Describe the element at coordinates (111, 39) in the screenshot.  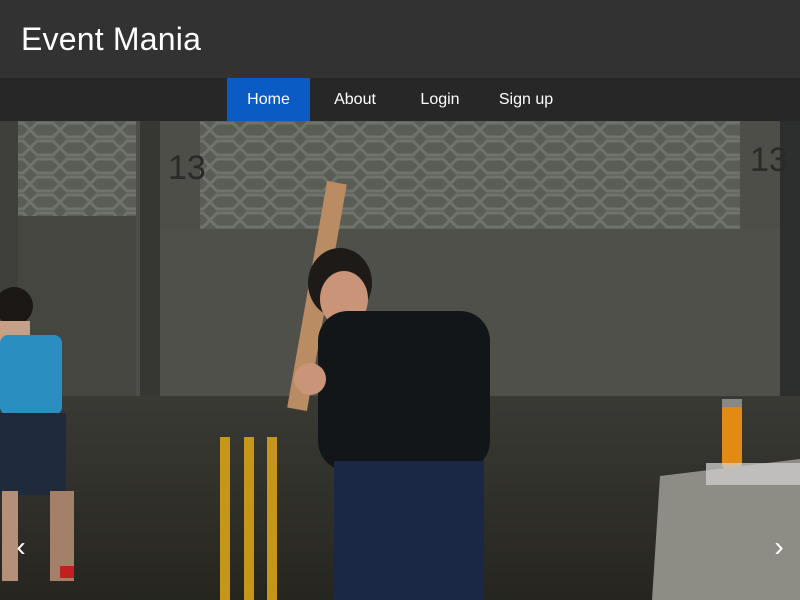
I see `brand-title: Event Mania` at that location.